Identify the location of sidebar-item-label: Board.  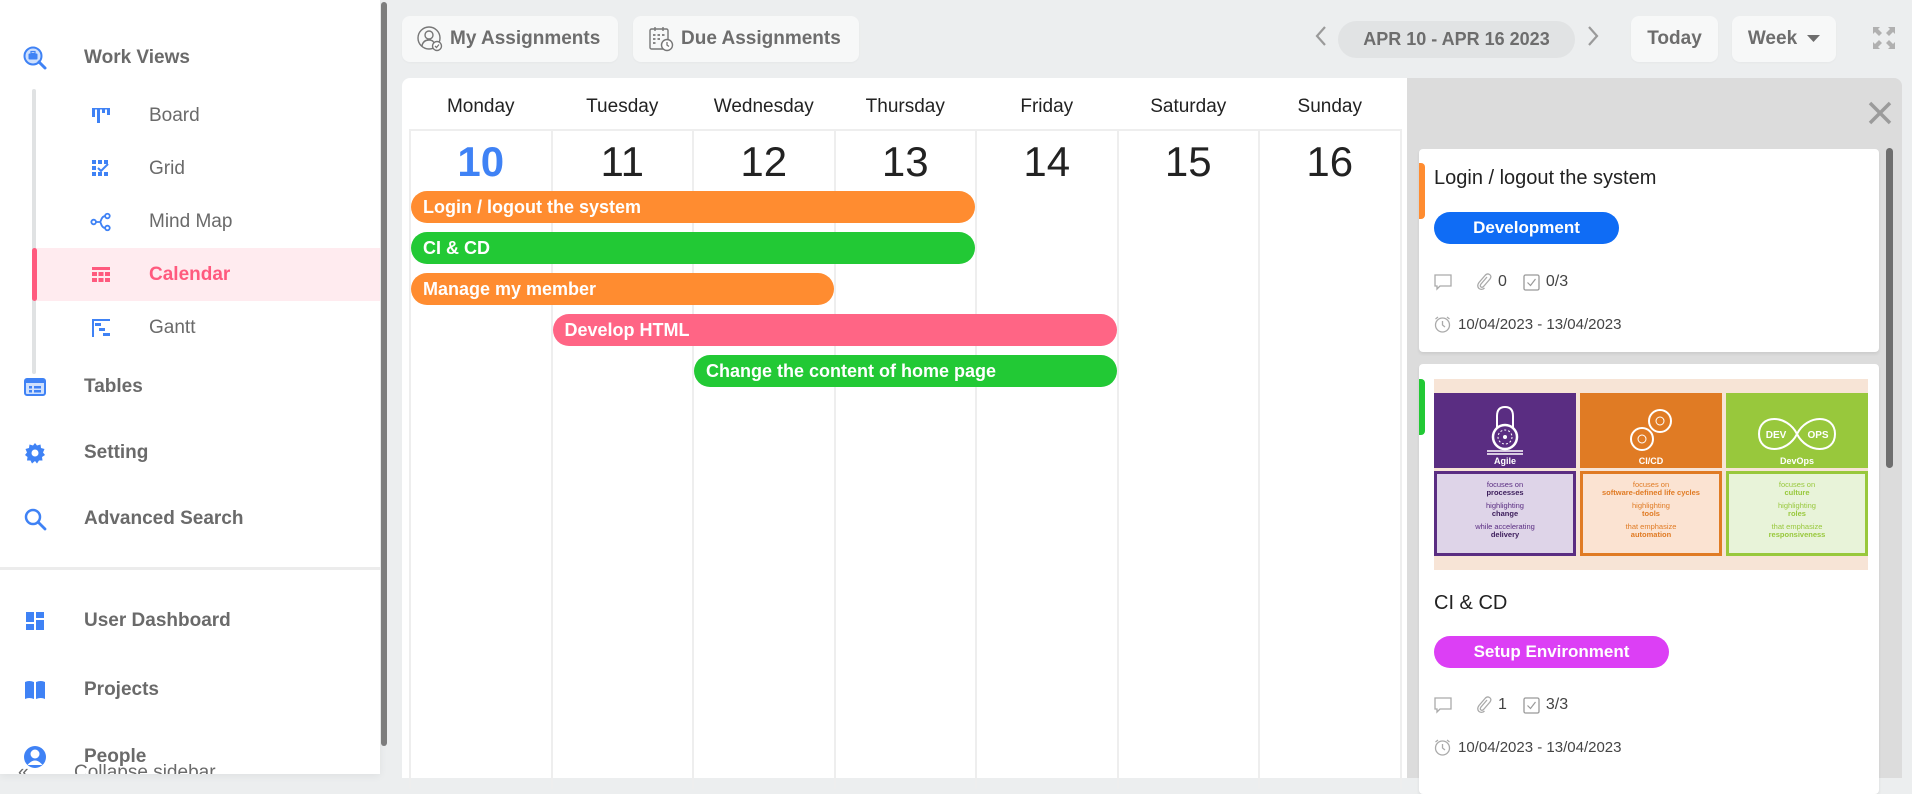
(174, 115).